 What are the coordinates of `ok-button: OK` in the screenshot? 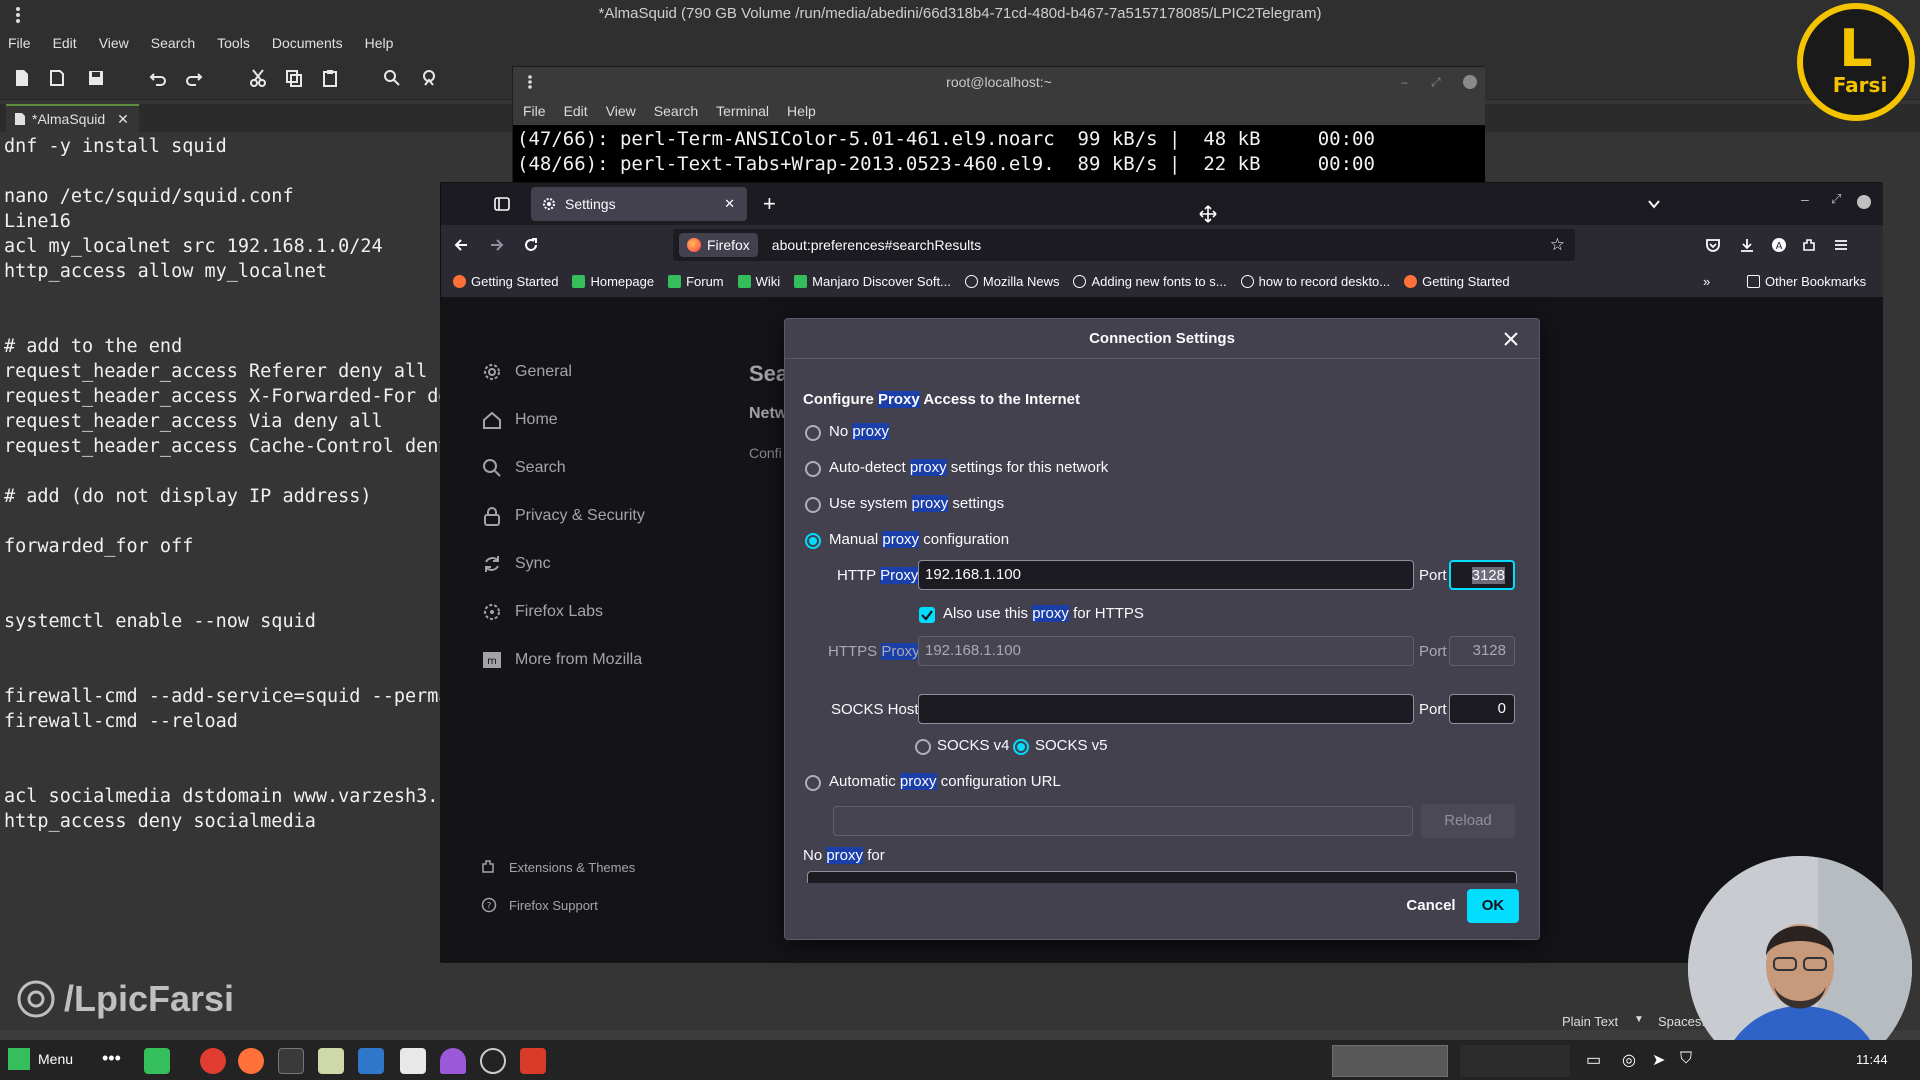 It's located at (1493, 906).